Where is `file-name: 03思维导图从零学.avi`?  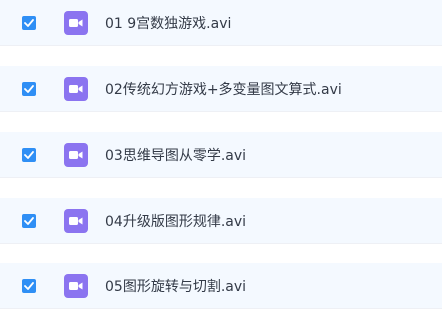
file-name: 03思维导图从零学.avi is located at coordinates (175, 155).